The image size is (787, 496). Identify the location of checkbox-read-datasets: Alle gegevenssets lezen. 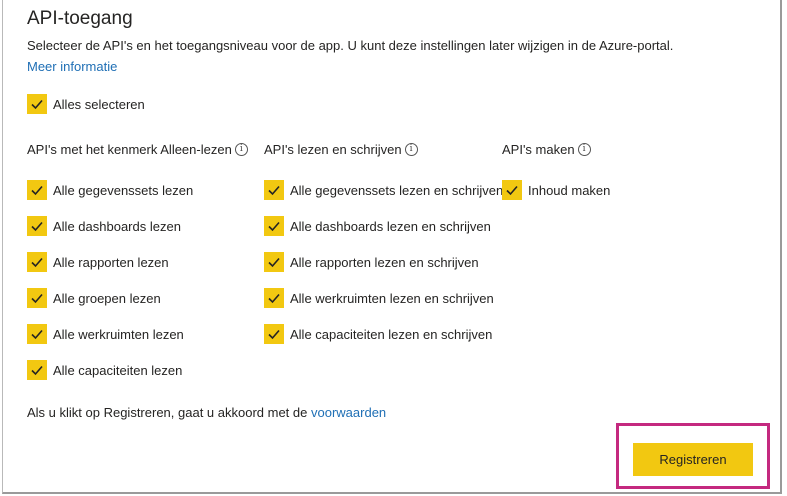
(110, 190).